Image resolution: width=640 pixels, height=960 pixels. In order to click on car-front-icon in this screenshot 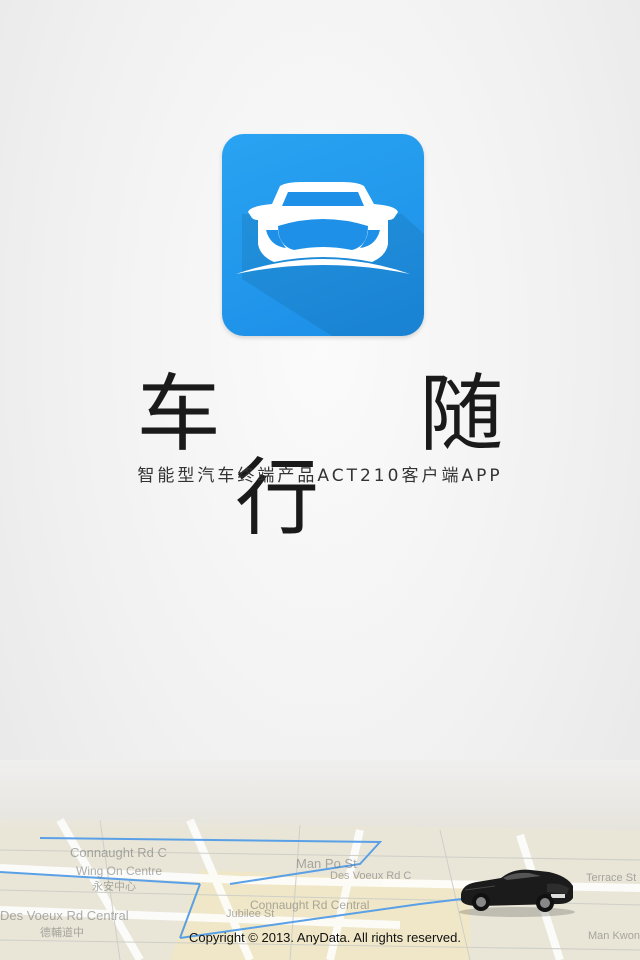, I will do `click(330, 259)`.